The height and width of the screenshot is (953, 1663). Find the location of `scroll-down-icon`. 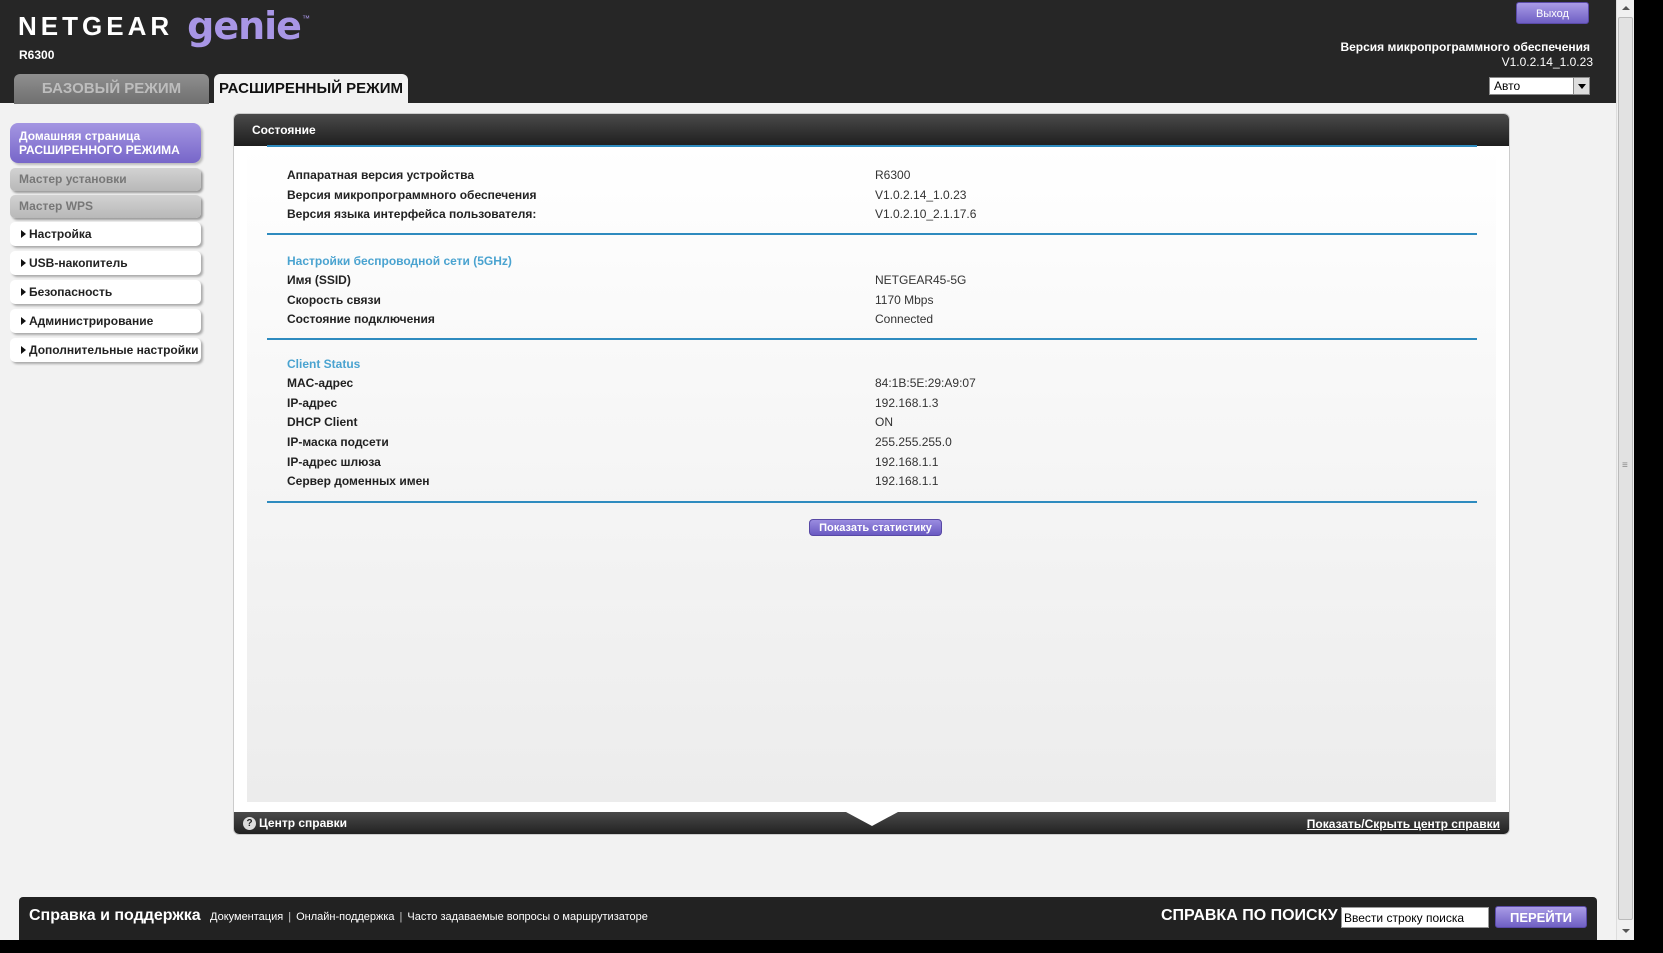

scroll-down-icon is located at coordinates (1625, 931).